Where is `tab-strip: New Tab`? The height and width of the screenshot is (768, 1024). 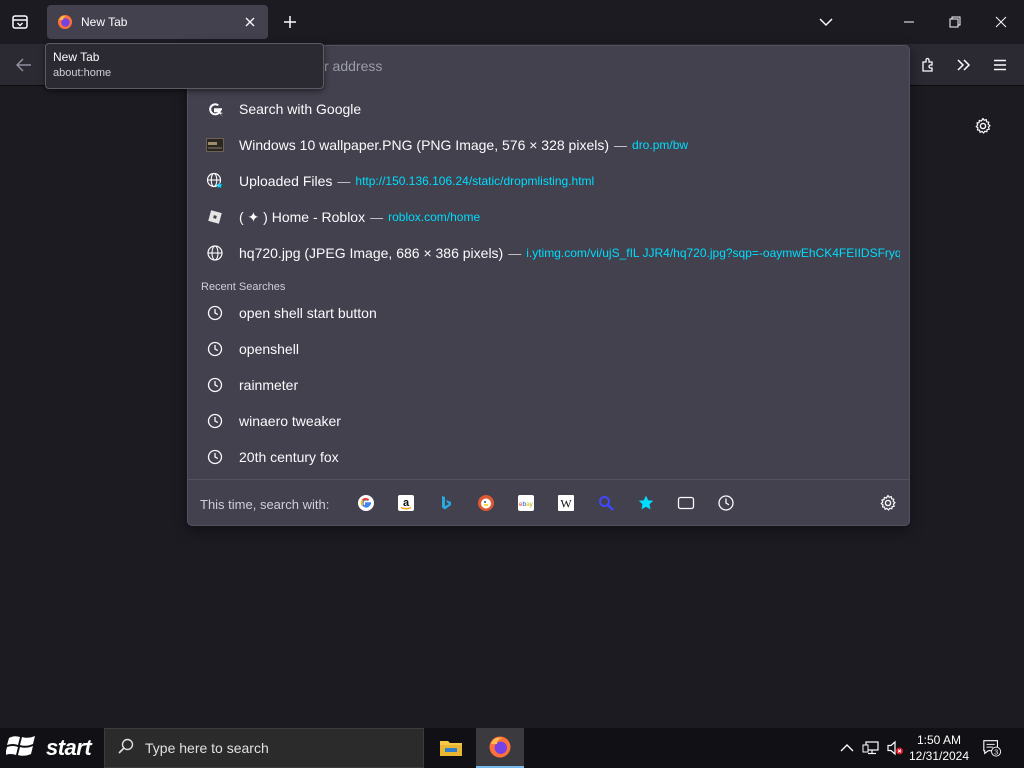
tab-strip: New Tab is located at coordinates (512, 22).